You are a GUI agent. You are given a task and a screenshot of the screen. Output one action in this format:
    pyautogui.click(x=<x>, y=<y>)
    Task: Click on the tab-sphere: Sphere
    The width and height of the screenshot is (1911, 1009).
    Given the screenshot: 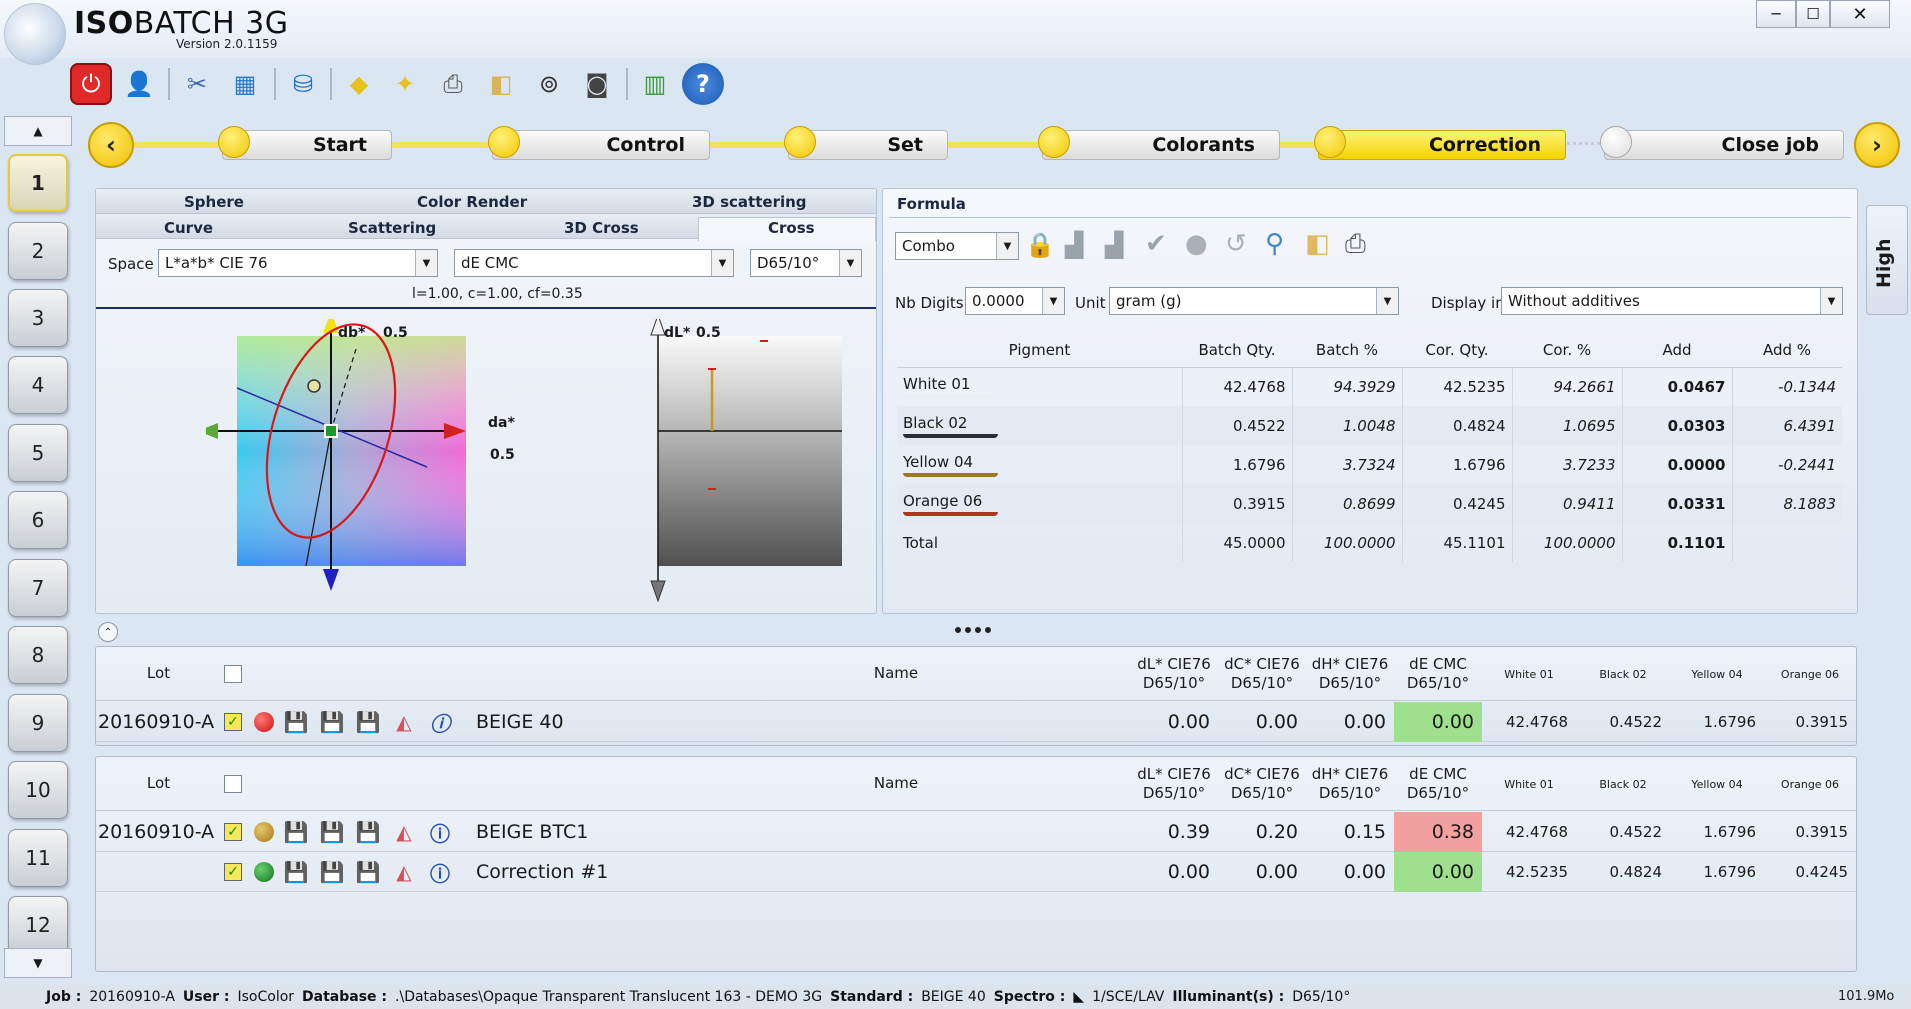 What is the action you would take?
    pyautogui.click(x=214, y=202)
    